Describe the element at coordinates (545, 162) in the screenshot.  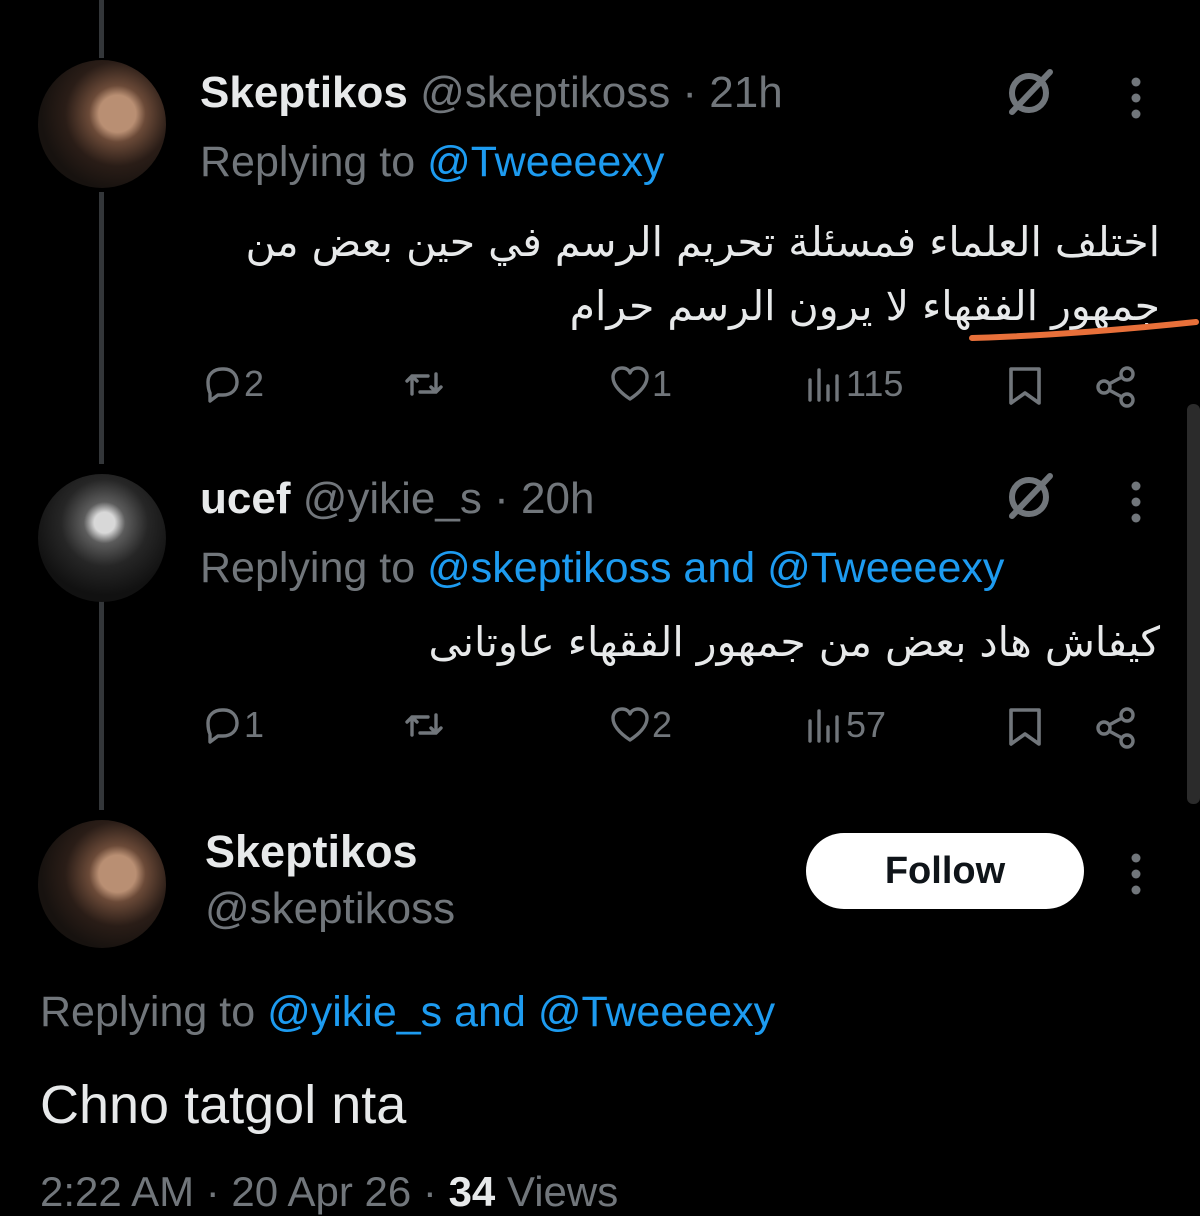
I see `mention-link: @Tweeeexy` at that location.